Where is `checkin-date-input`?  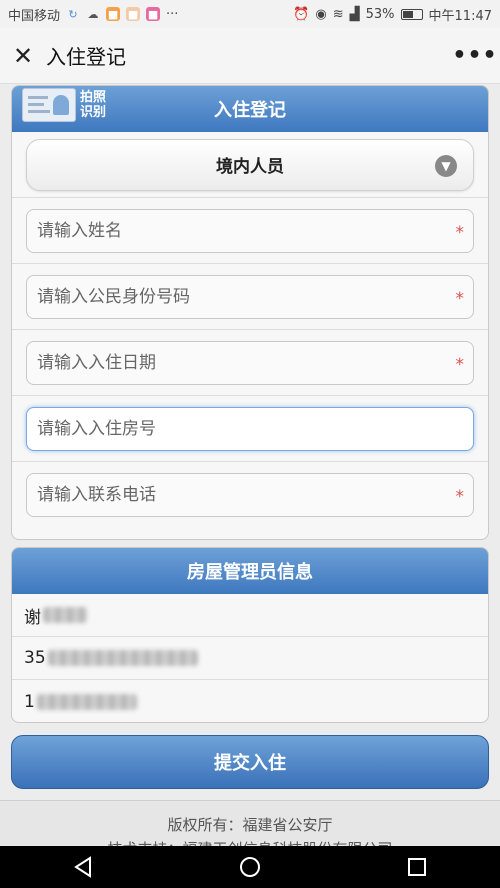
checkin-date-input is located at coordinates (250, 362).